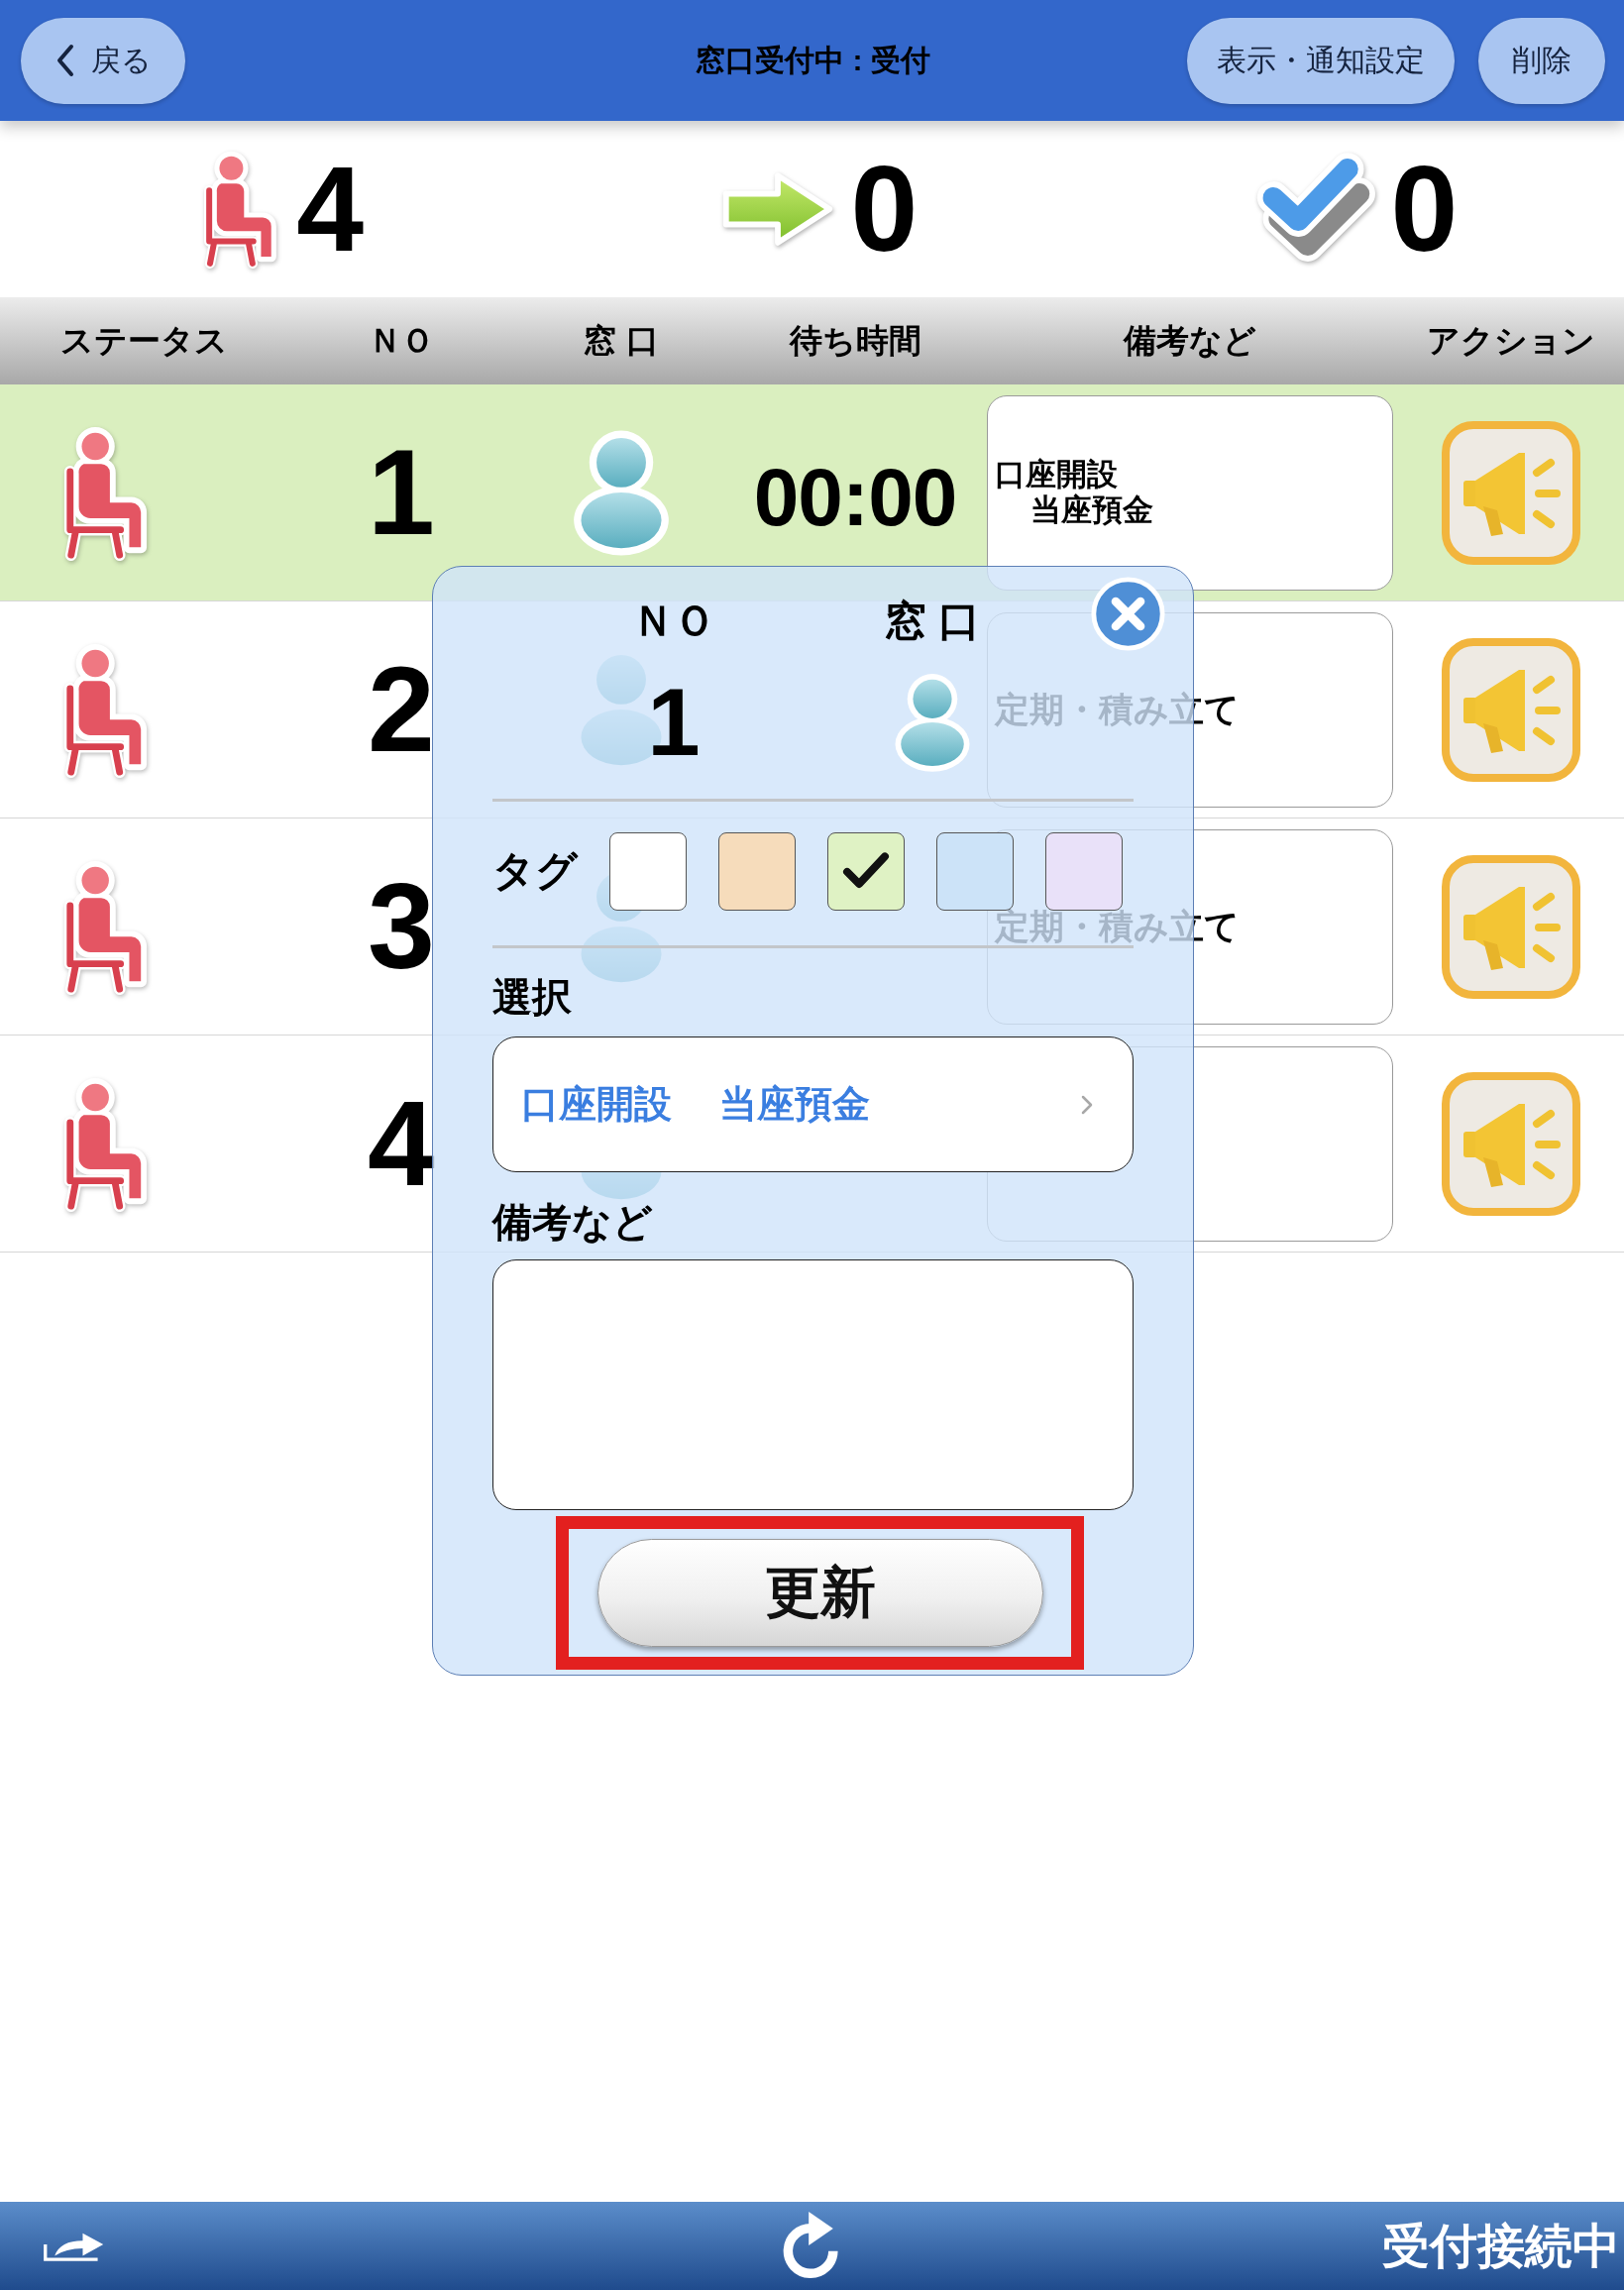  What do you see at coordinates (331, 209) in the screenshot?
I see `summary-count: 4` at bounding box center [331, 209].